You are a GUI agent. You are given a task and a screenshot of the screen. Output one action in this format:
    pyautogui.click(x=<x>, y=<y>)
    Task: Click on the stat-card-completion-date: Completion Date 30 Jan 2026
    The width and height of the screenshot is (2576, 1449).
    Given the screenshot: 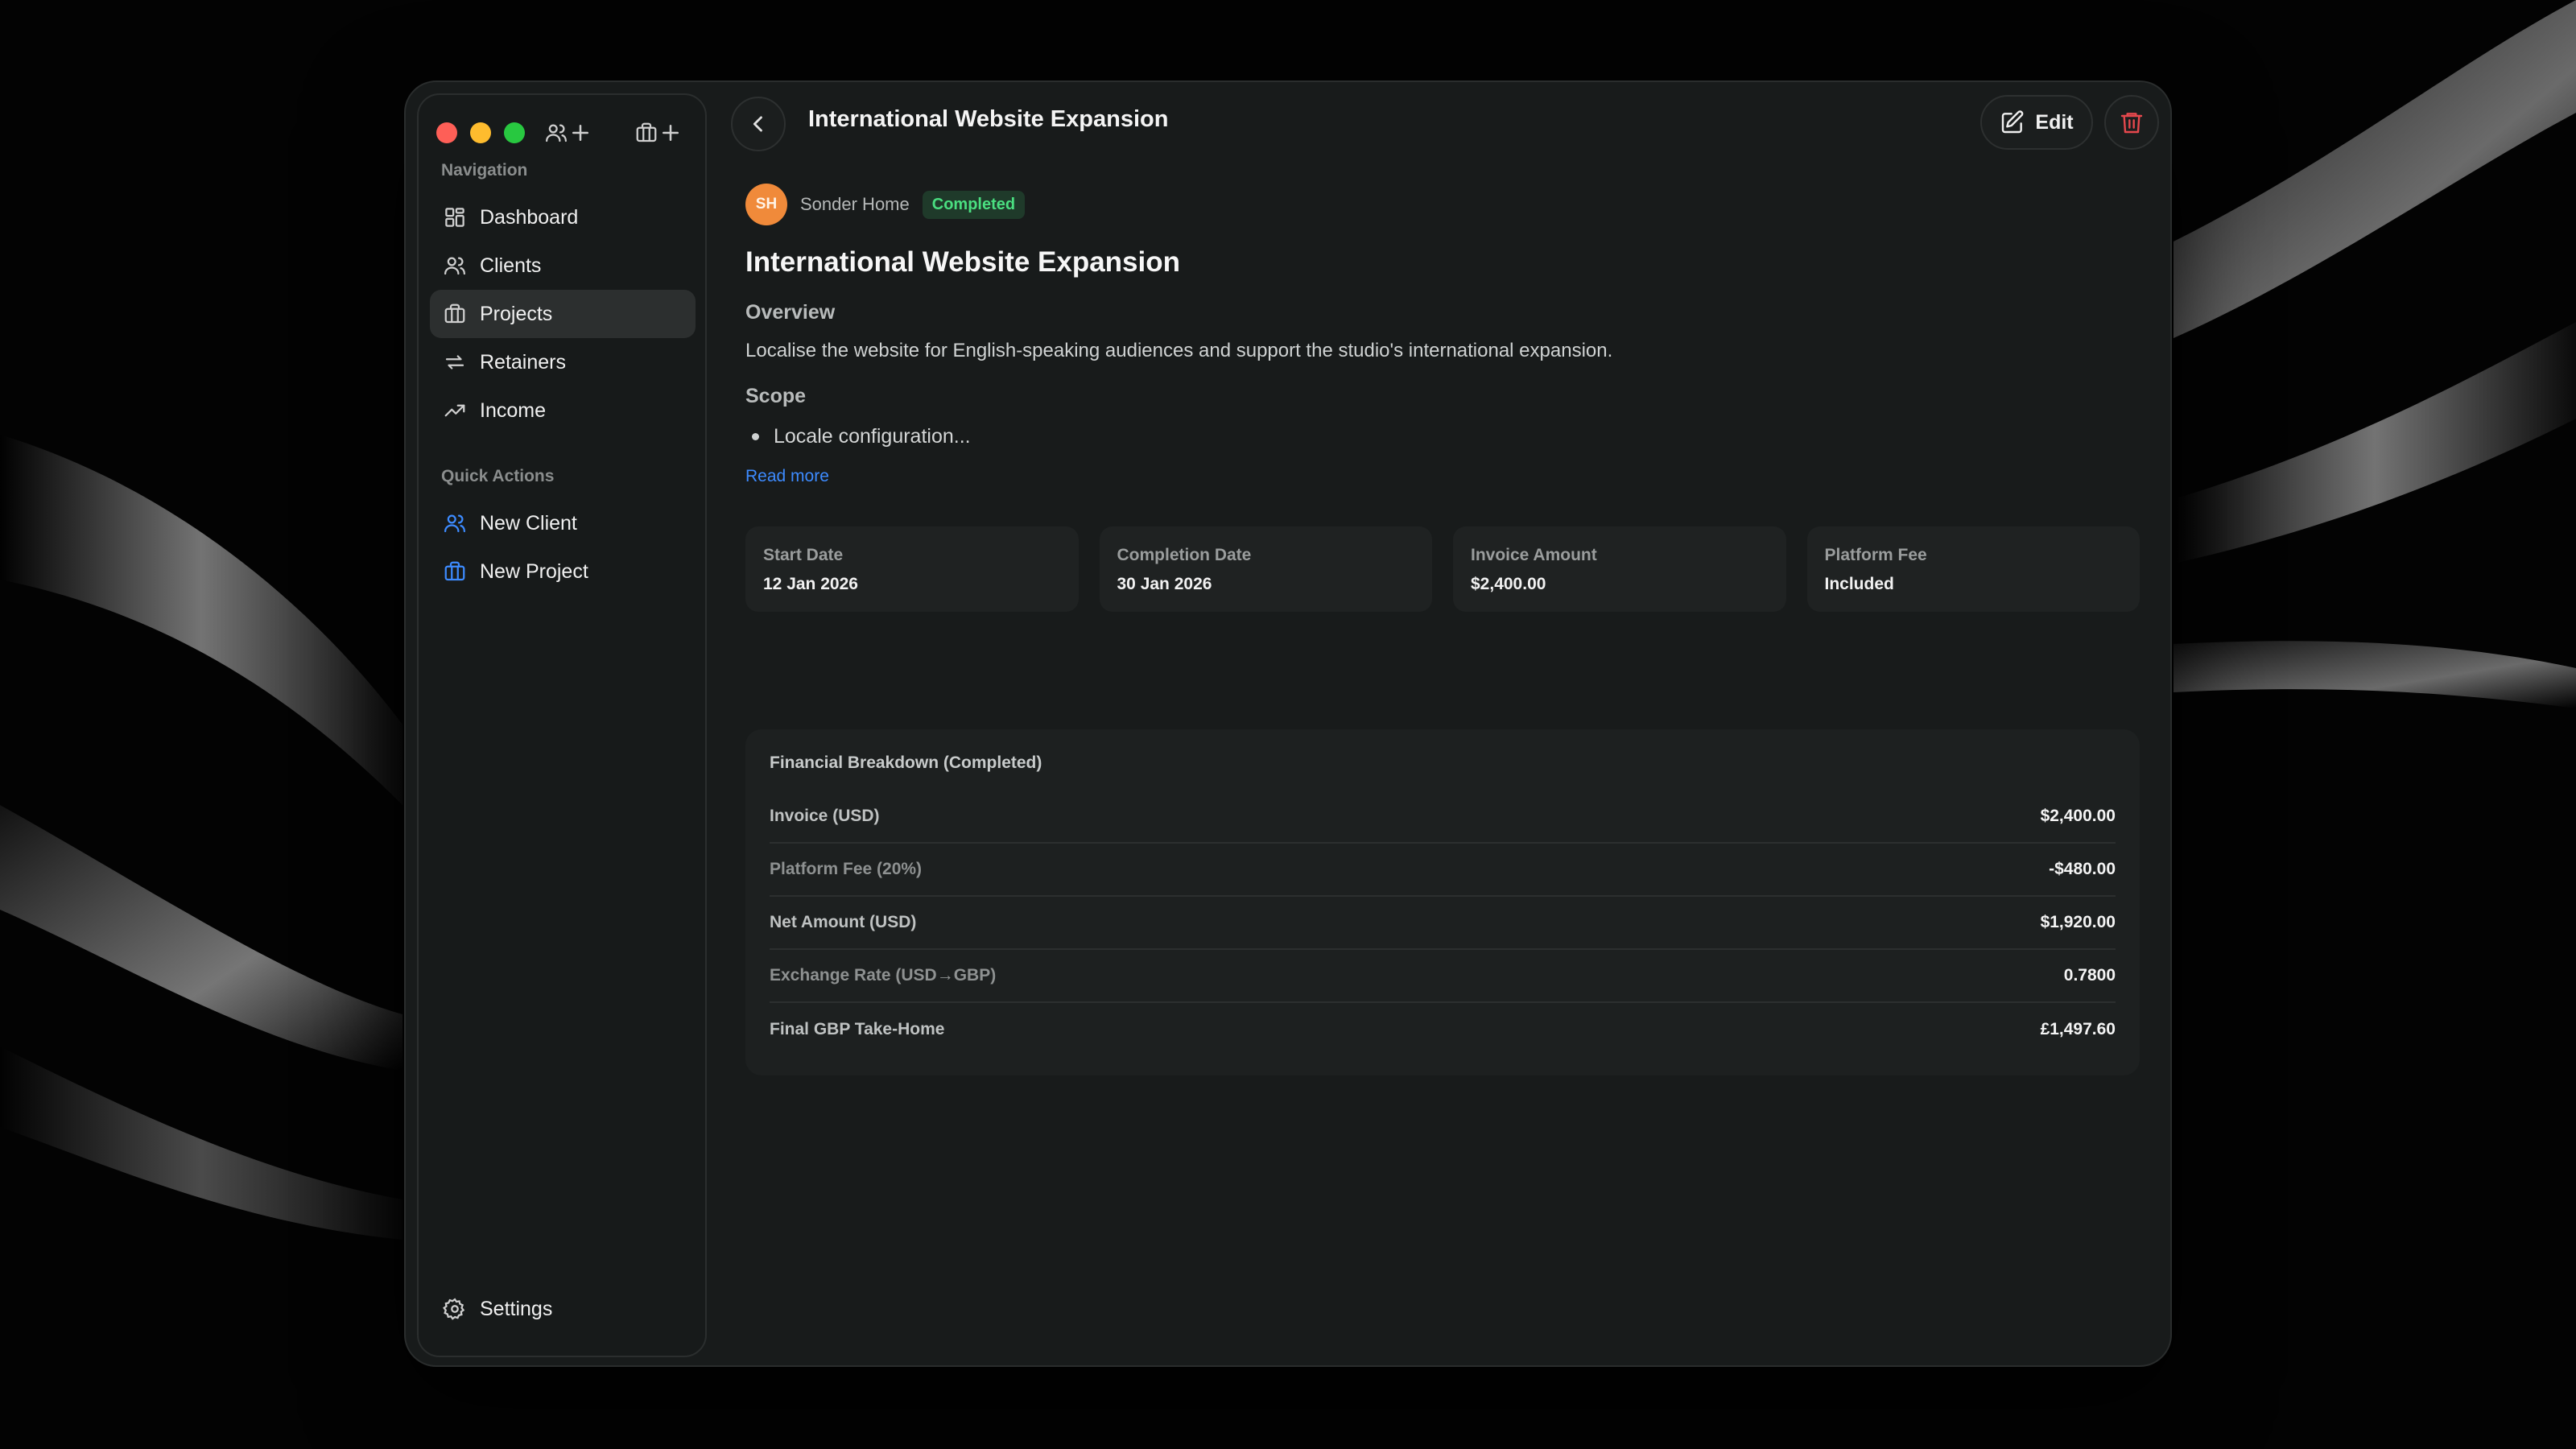 What is the action you would take?
    pyautogui.click(x=1265, y=569)
    